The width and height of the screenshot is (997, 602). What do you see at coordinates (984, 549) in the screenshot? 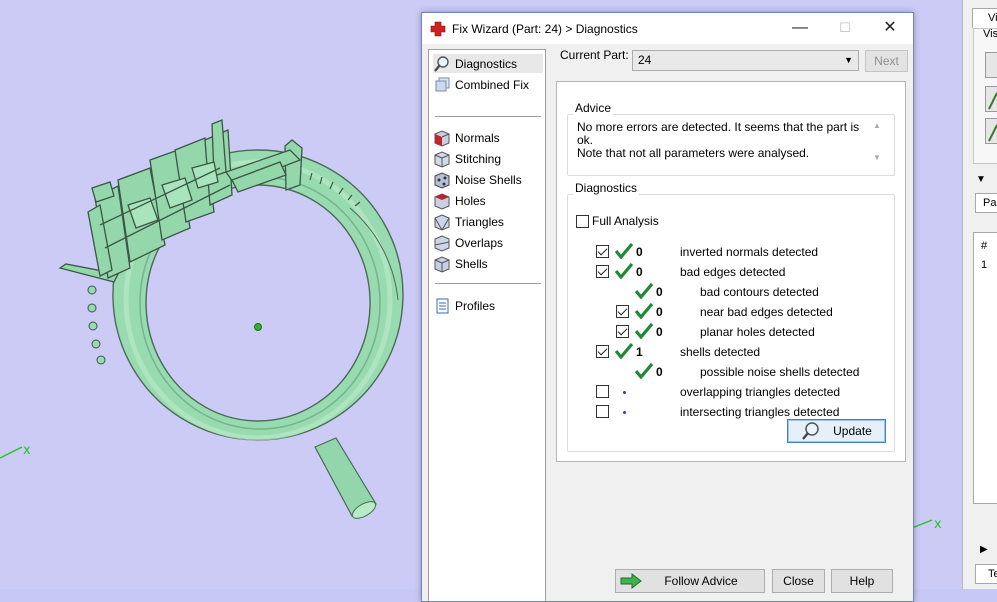
I see `expand-arrow-icon: ▶` at bounding box center [984, 549].